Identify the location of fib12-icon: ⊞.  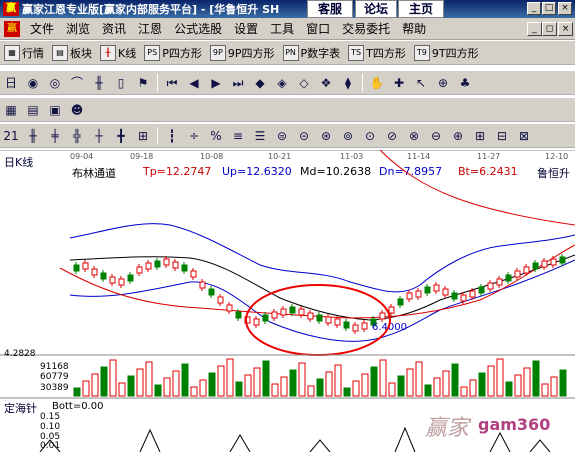
(480, 136).